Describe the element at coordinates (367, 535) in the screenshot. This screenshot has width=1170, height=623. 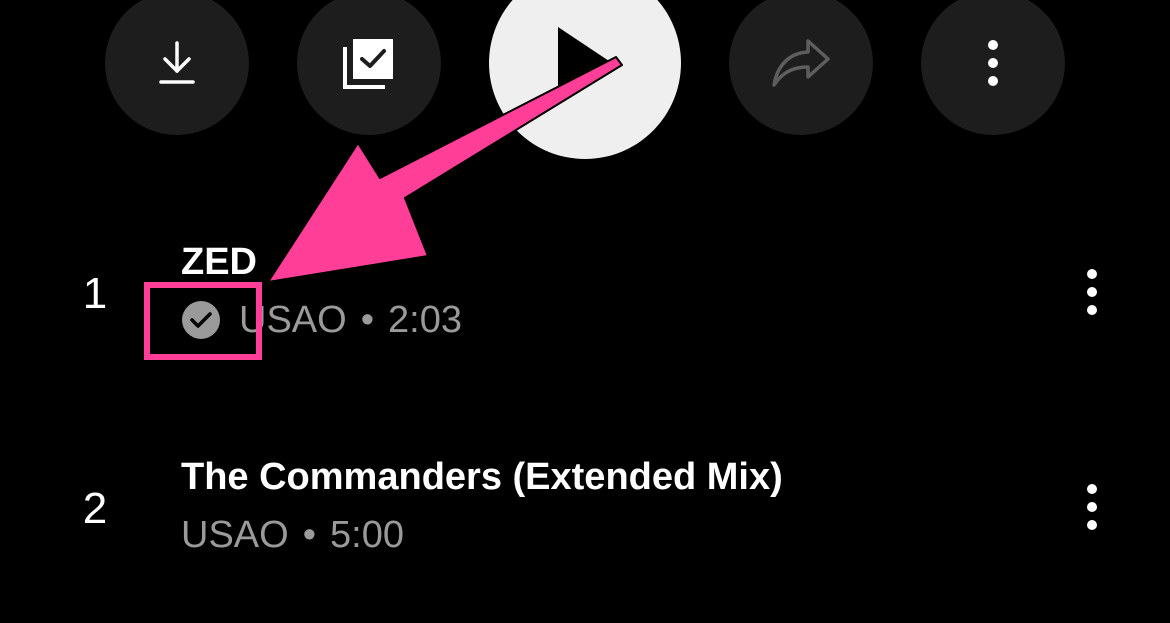
I see `track-duration: 5:00` at that location.